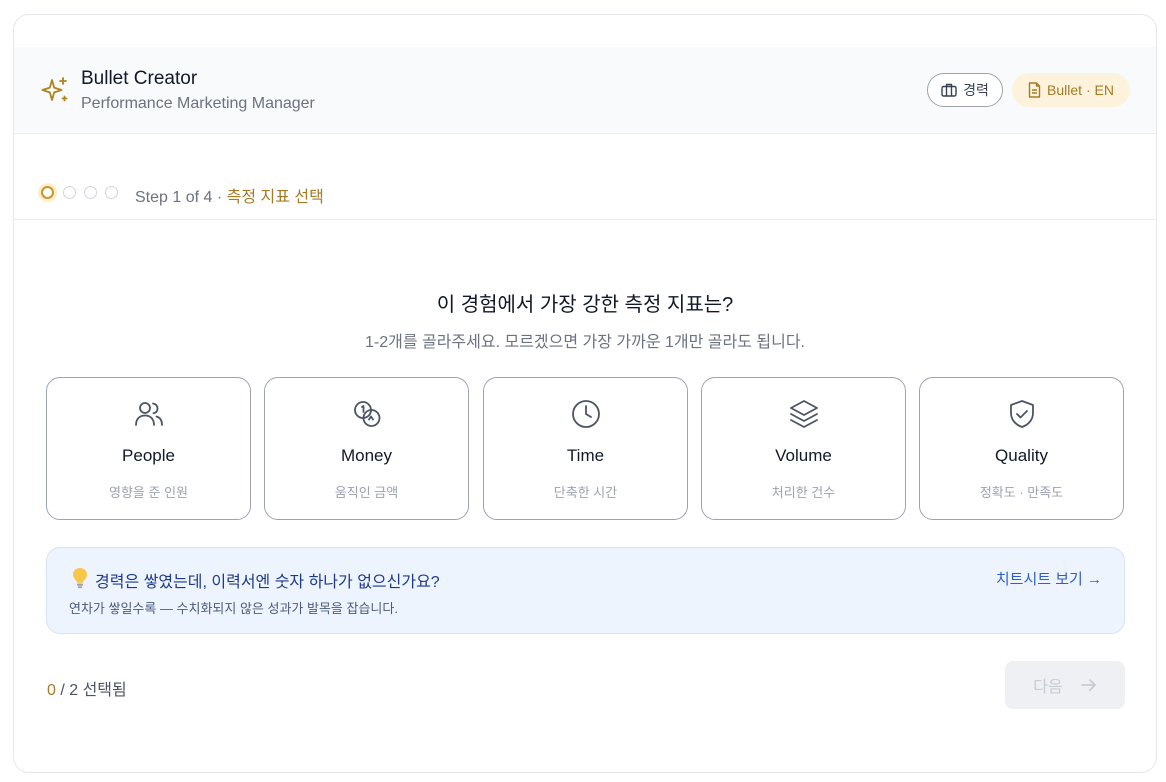 Image resolution: width=1166 pixels, height=782 pixels. Describe the element at coordinates (1080, 90) in the screenshot. I see `bullet-badge-label: Bullet · EN` at that location.